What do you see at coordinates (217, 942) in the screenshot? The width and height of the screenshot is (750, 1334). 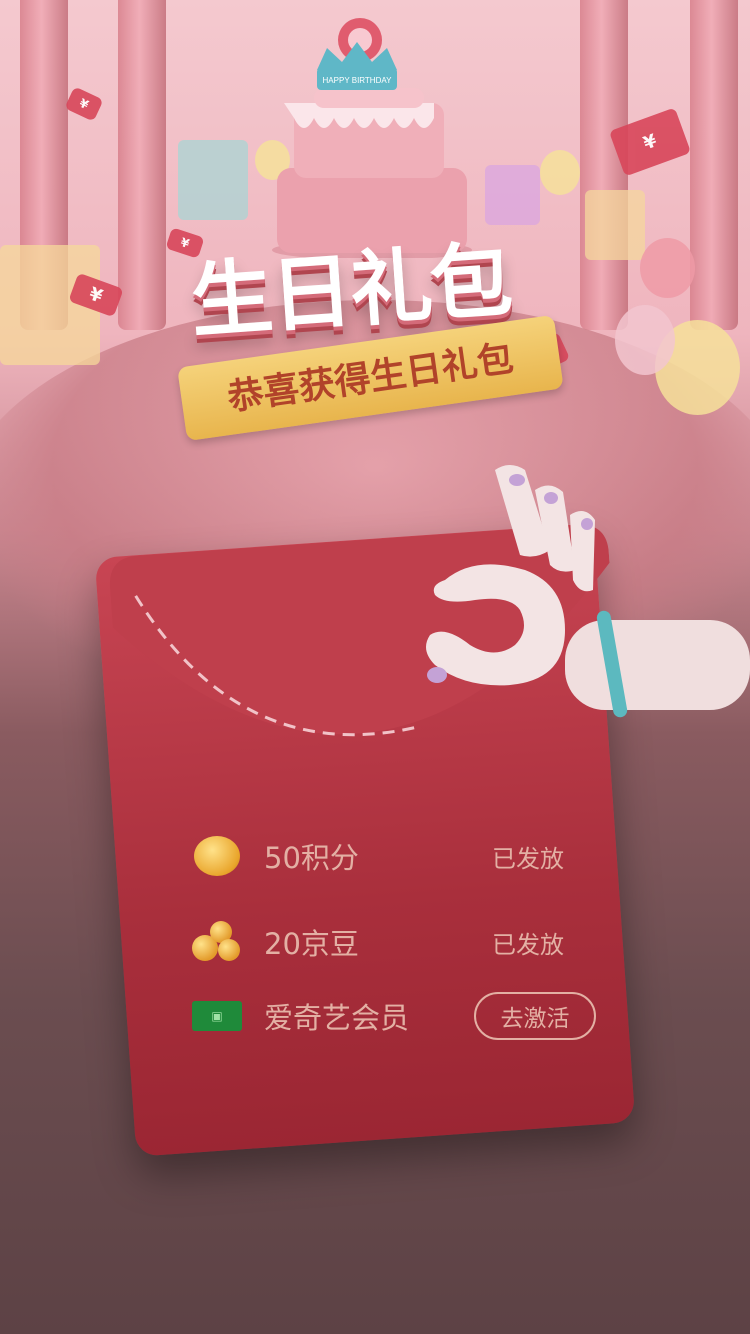 I see `jingdou-icon` at bounding box center [217, 942].